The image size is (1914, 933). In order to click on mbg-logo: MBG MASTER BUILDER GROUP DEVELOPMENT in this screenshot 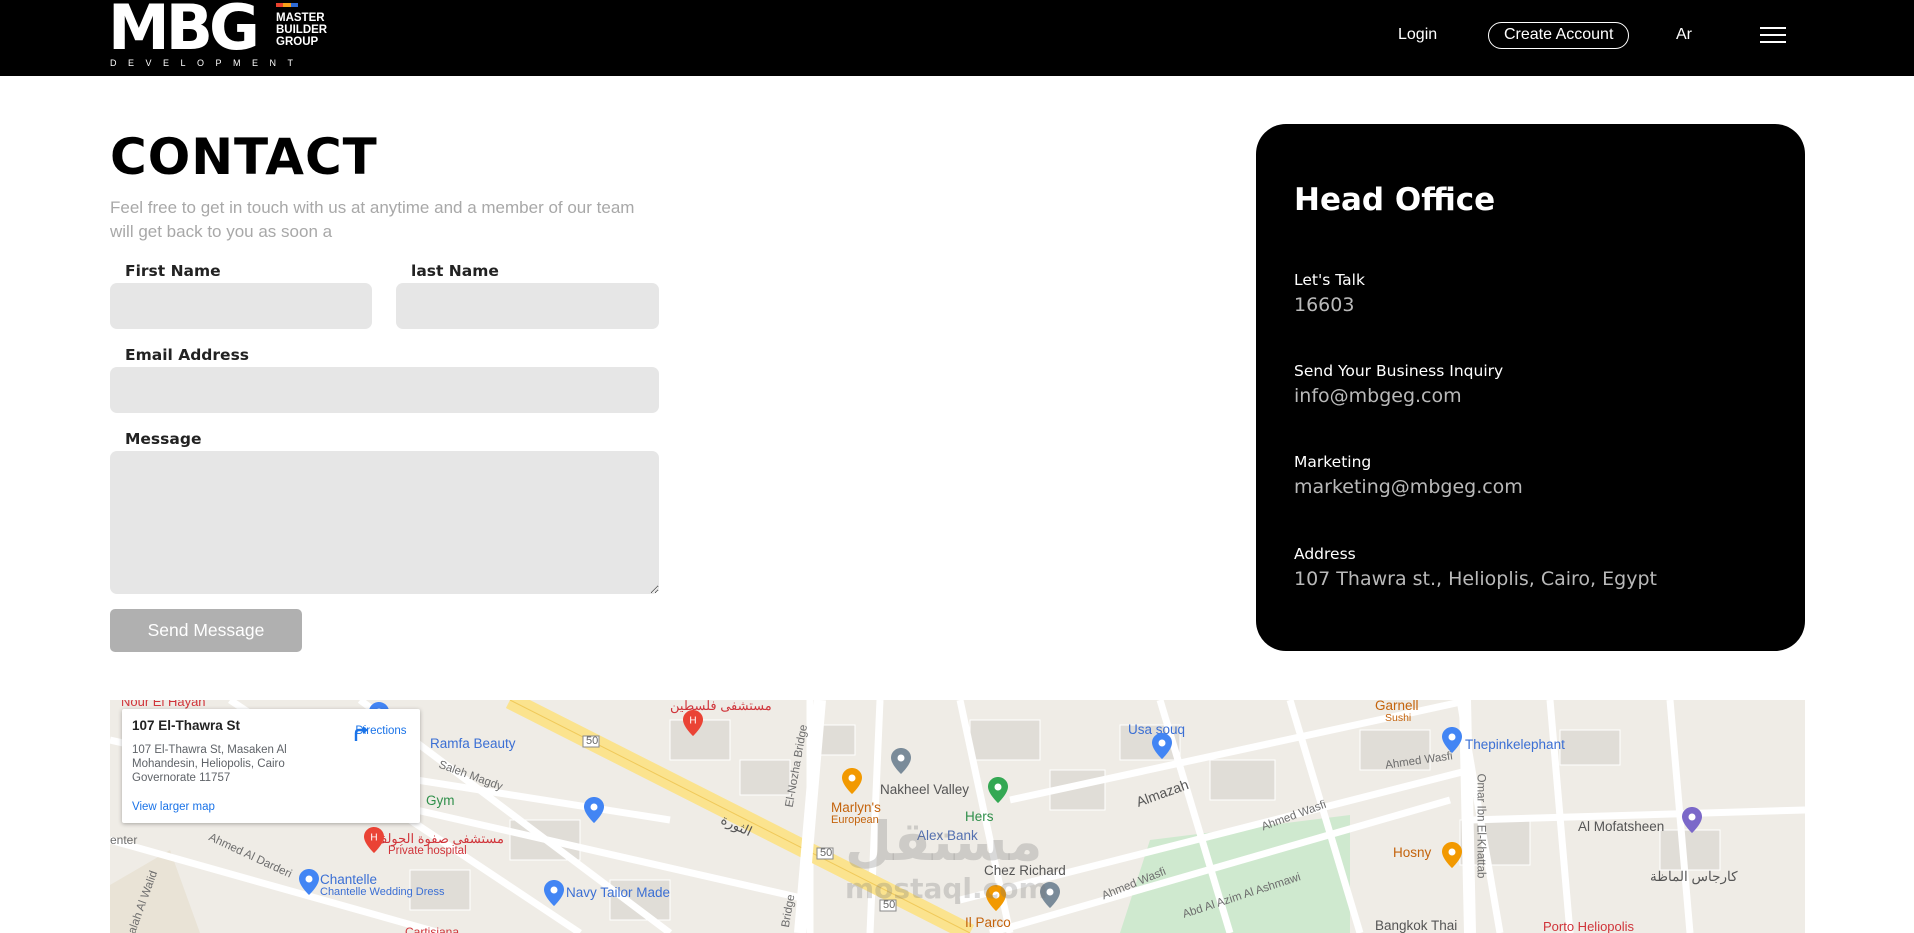, I will do `click(223, 36)`.